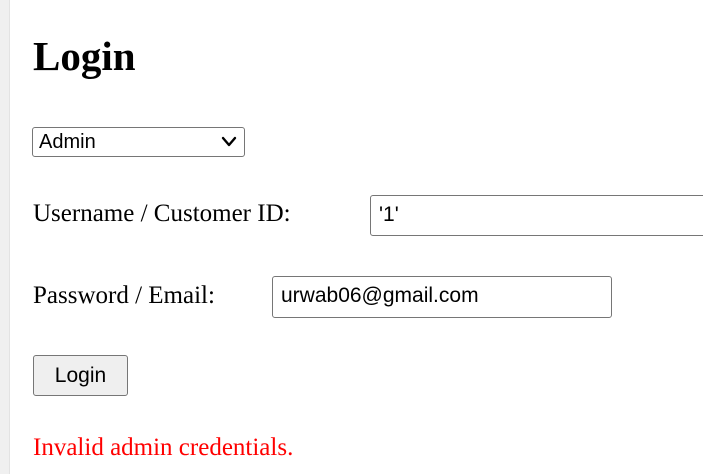  I want to click on page-title: Login, so click(84, 56).